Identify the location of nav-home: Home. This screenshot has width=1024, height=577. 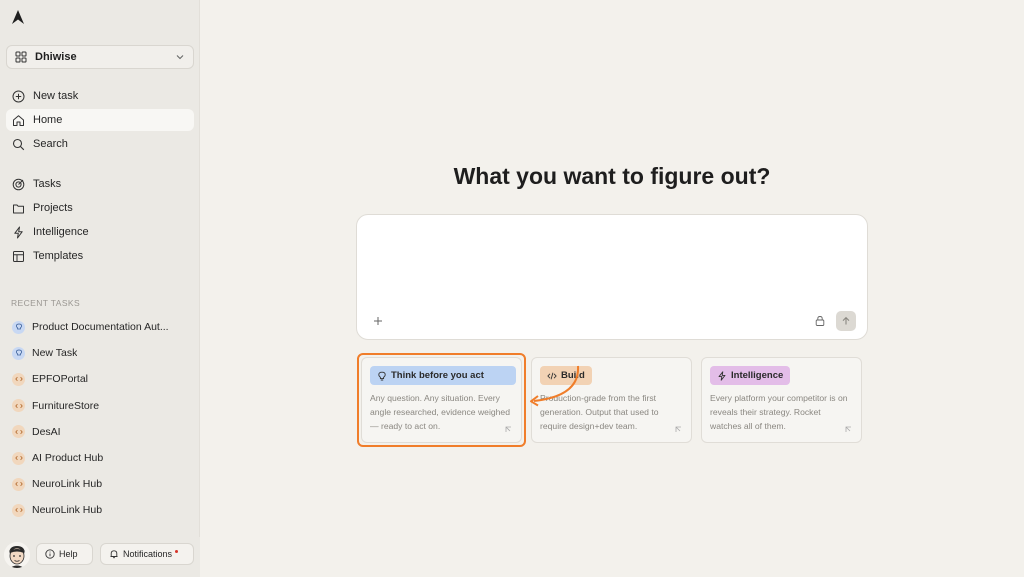
(100, 120).